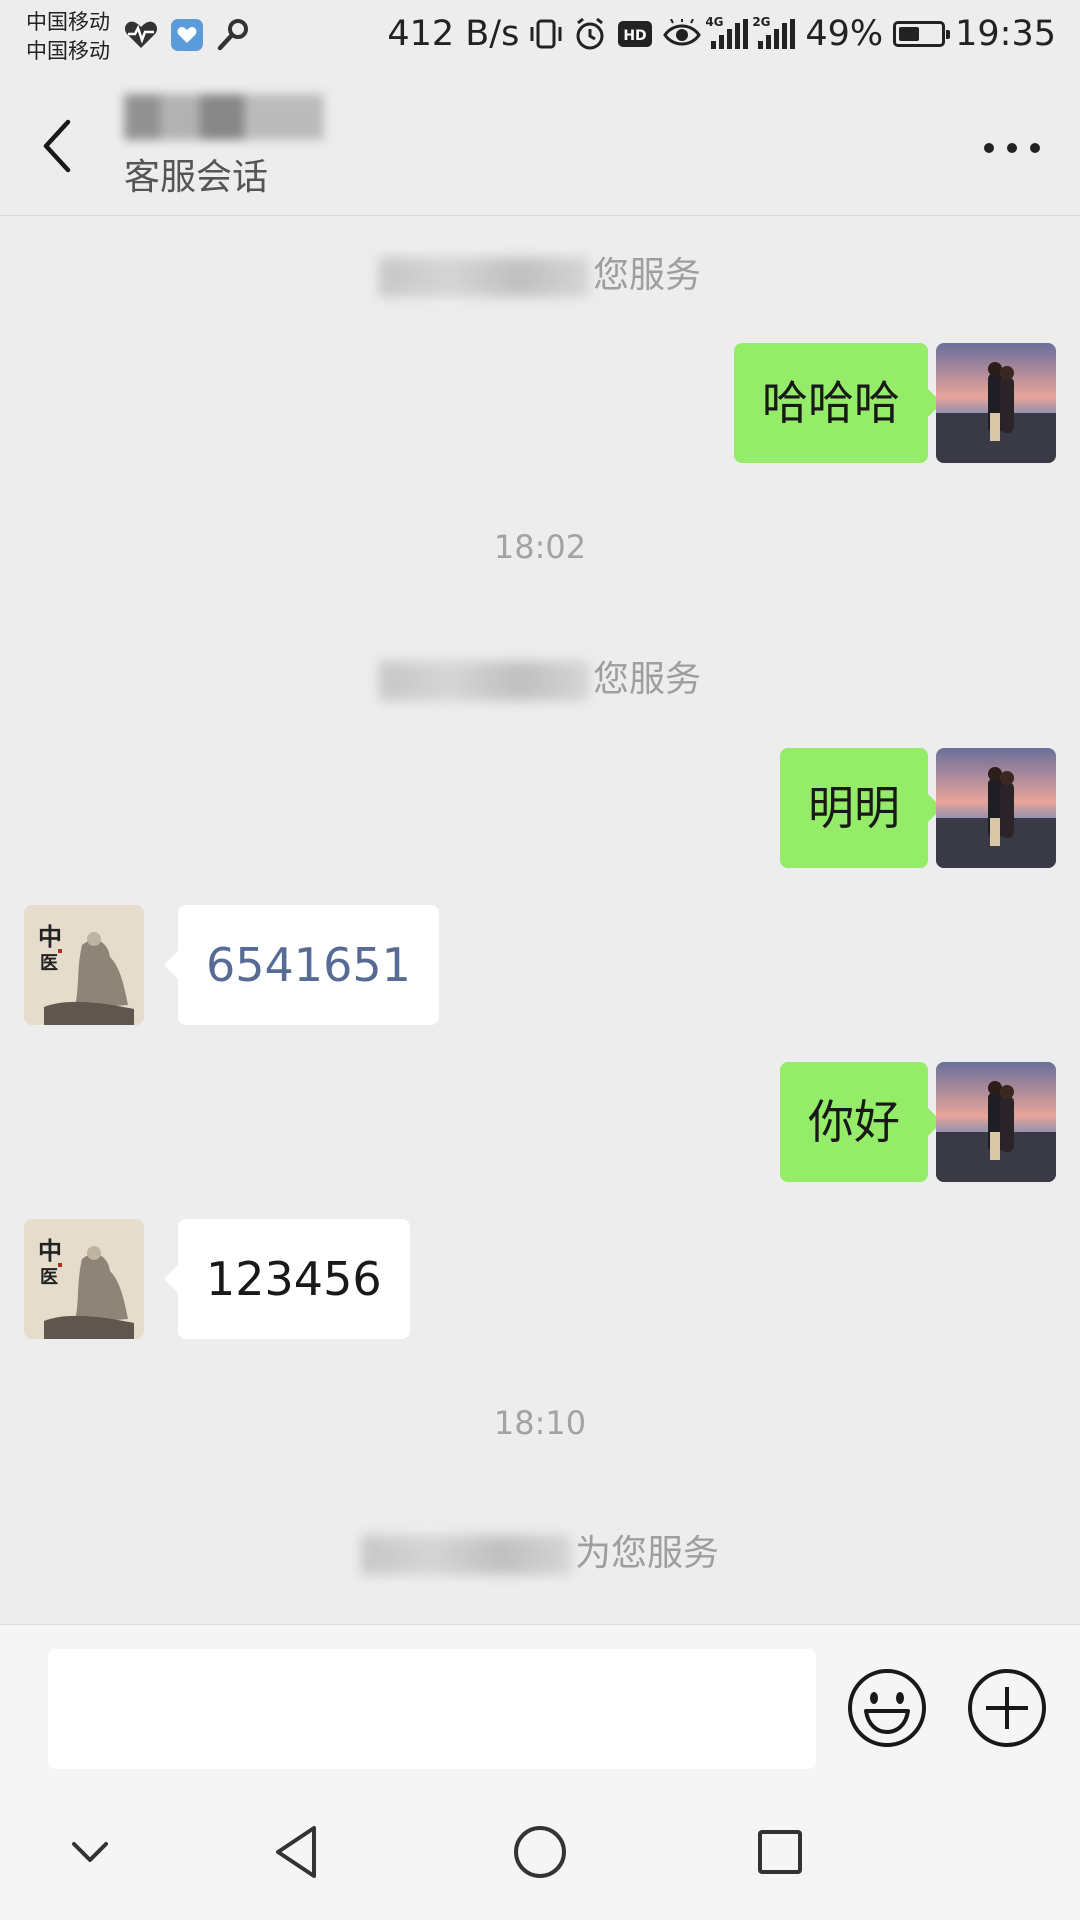 The height and width of the screenshot is (1920, 1080). I want to click on outgoing-bubble: 你好, so click(861, 1122).